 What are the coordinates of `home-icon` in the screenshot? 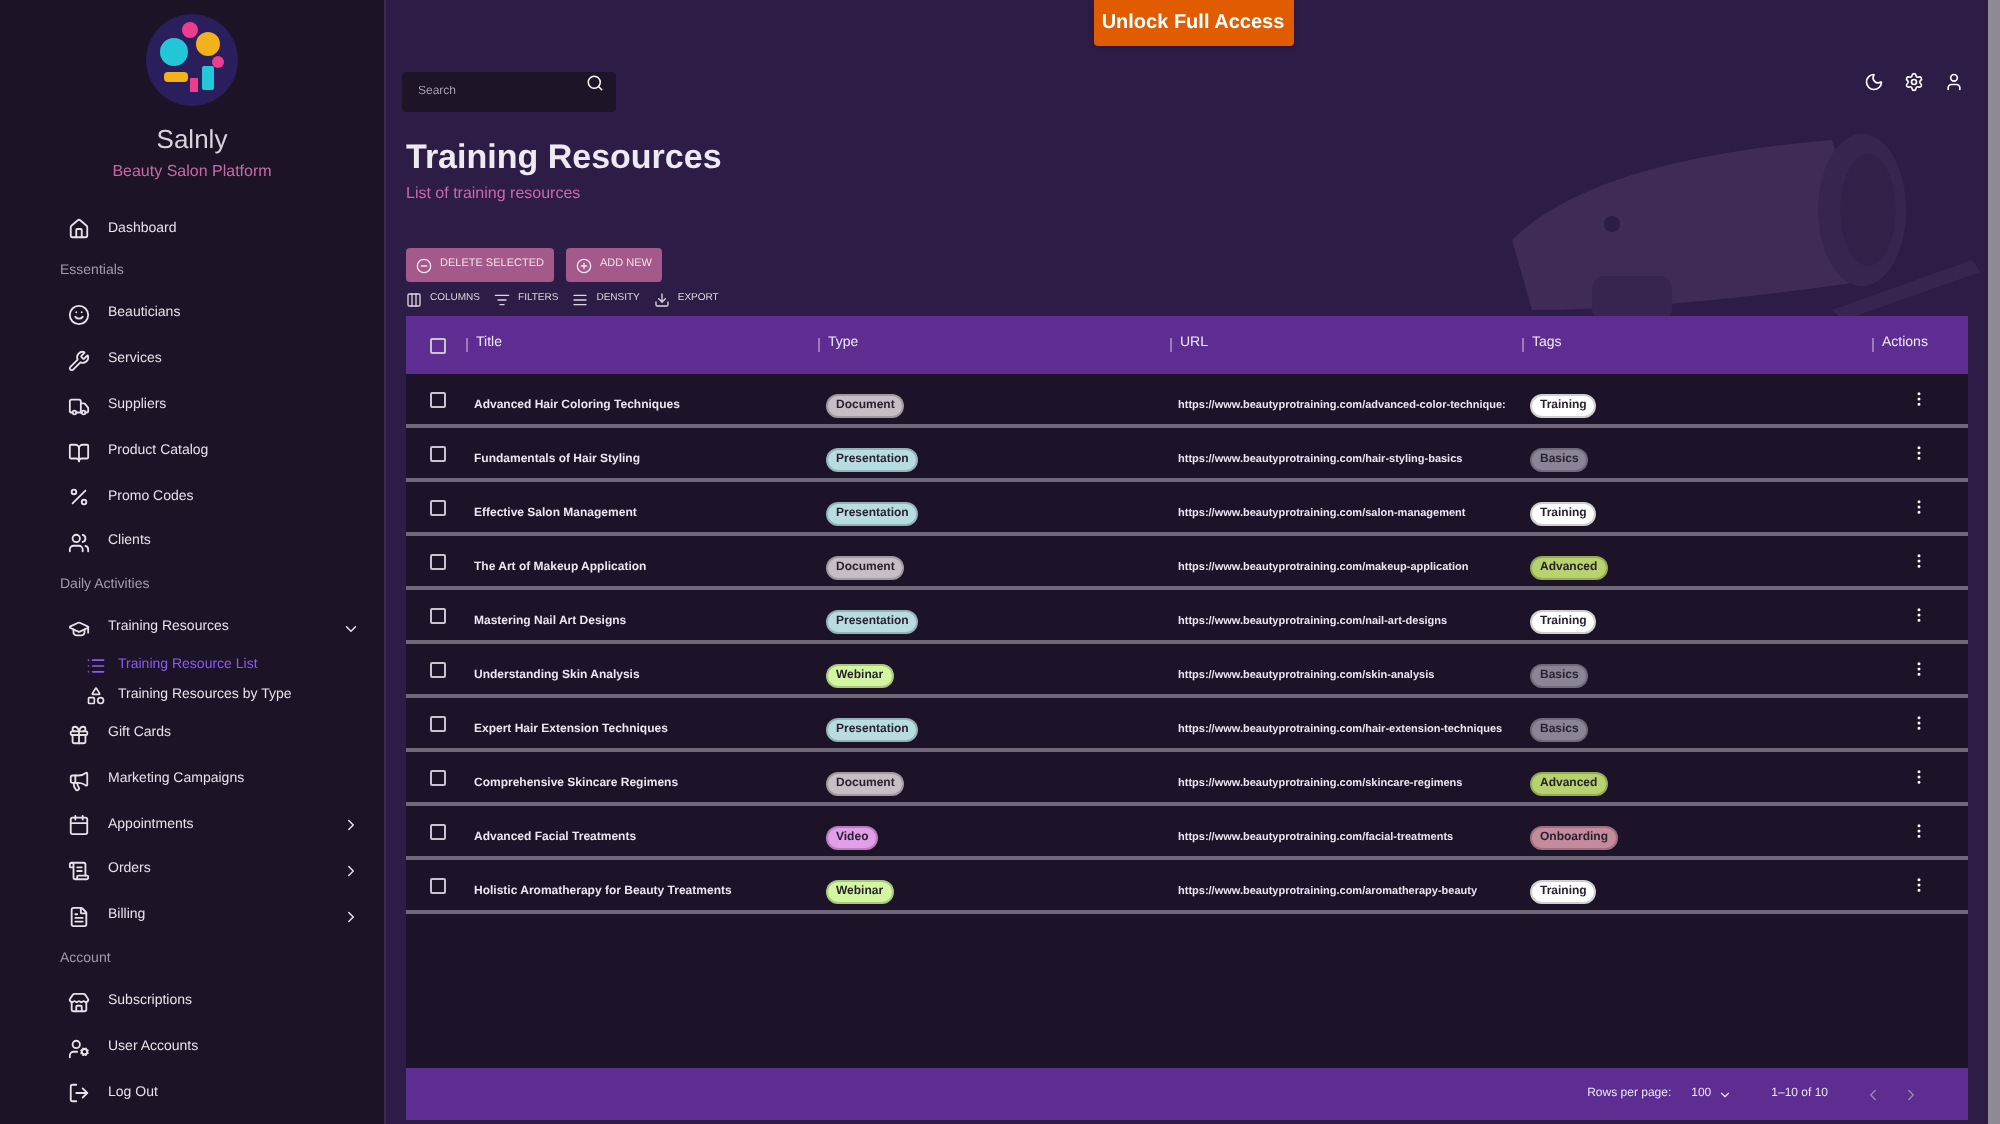 It's located at (79, 229).